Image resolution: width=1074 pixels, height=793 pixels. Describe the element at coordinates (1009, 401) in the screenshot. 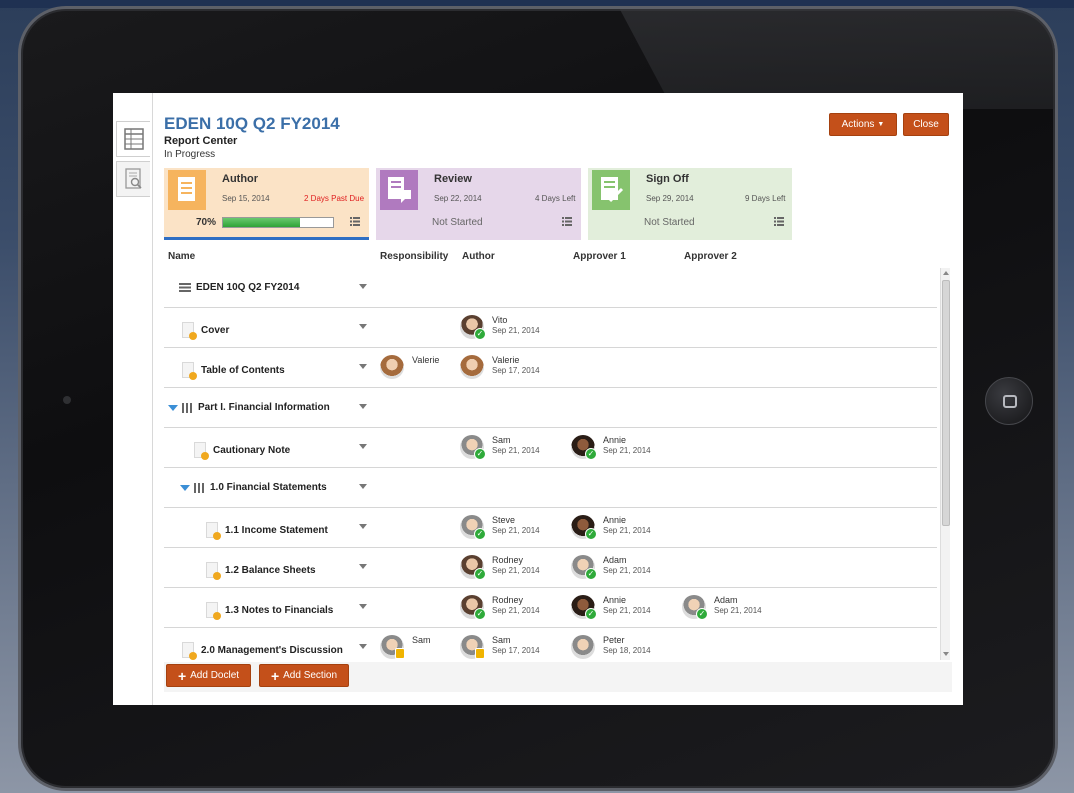

I see `home-button` at that location.